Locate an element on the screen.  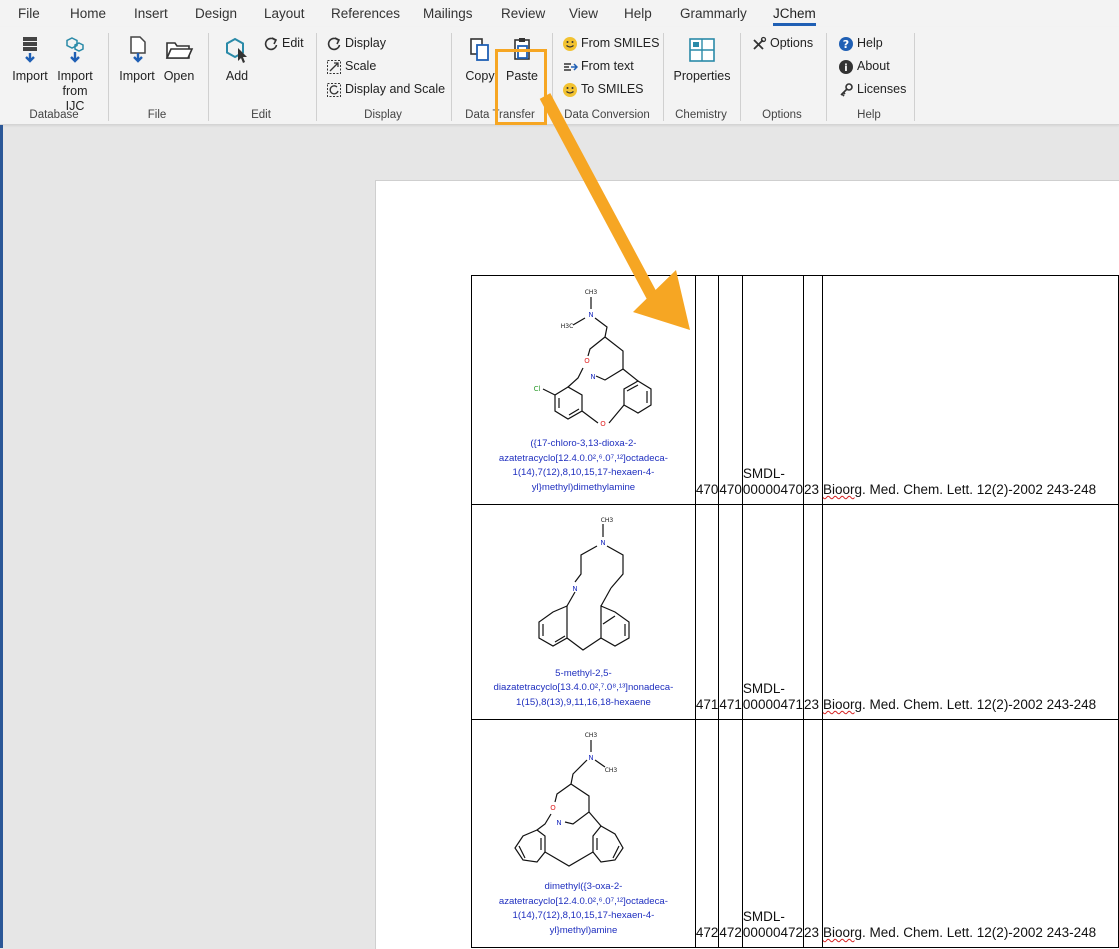
import-from-ijc-button: Import from IJC is located at coordinates (75, 74).